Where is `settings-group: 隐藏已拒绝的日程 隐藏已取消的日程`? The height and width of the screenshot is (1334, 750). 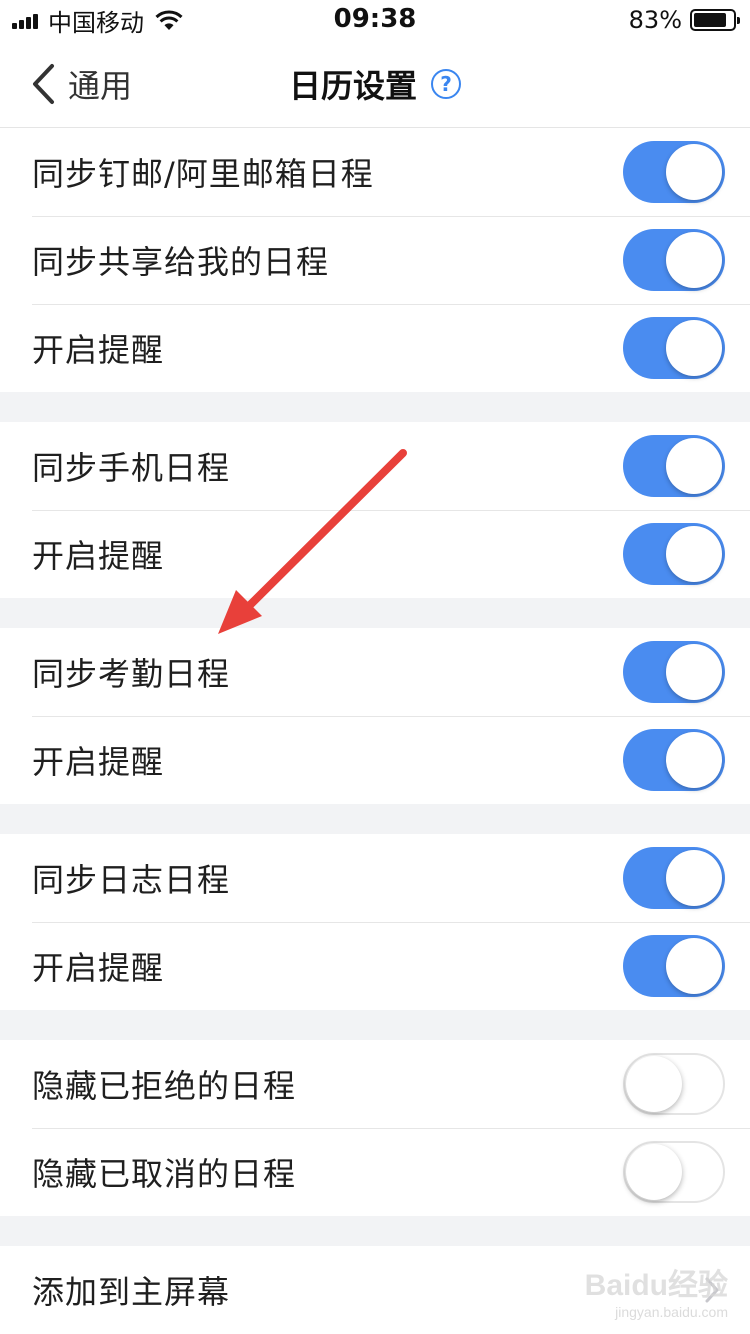 settings-group: 隐藏已拒绝的日程 隐藏已取消的日程 is located at coordinates (375, 1128).